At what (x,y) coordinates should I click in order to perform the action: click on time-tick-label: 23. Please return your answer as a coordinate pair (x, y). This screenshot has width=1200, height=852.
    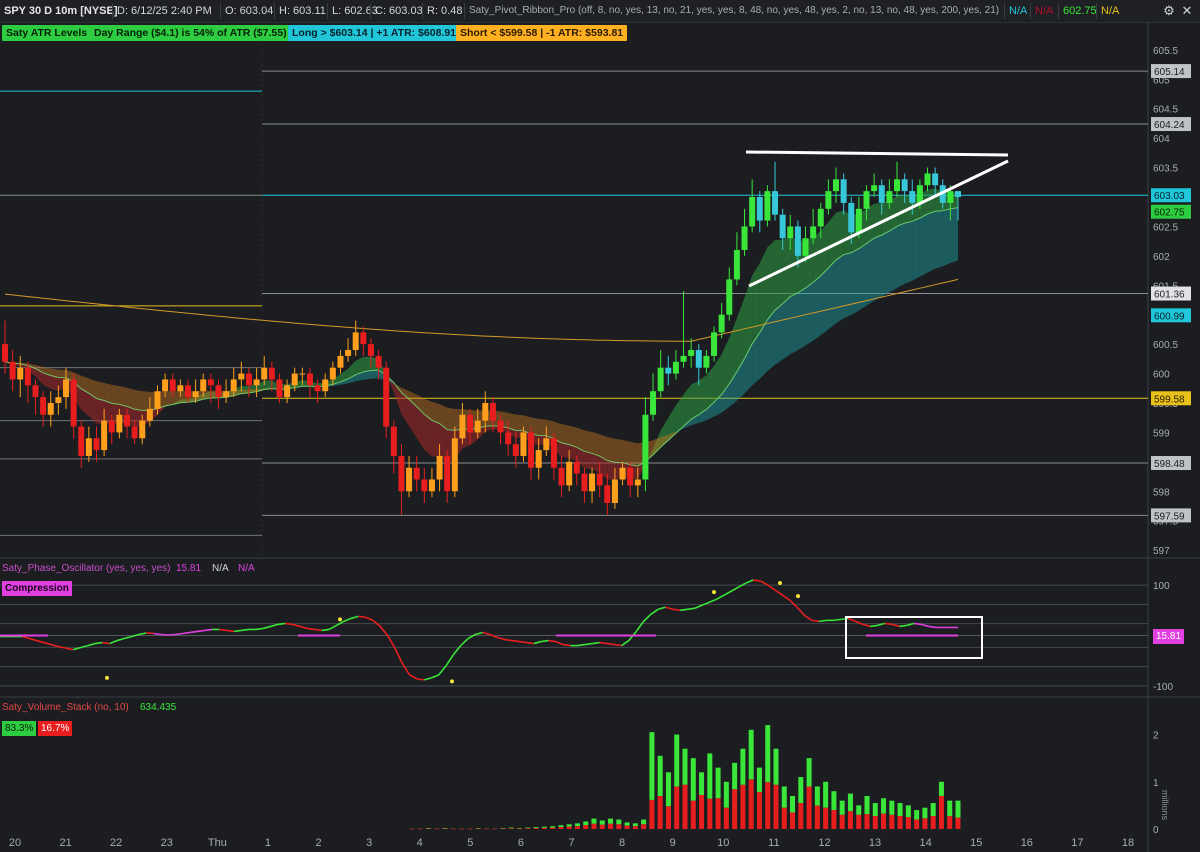
    Looking at the image, I should click on (167, 843).